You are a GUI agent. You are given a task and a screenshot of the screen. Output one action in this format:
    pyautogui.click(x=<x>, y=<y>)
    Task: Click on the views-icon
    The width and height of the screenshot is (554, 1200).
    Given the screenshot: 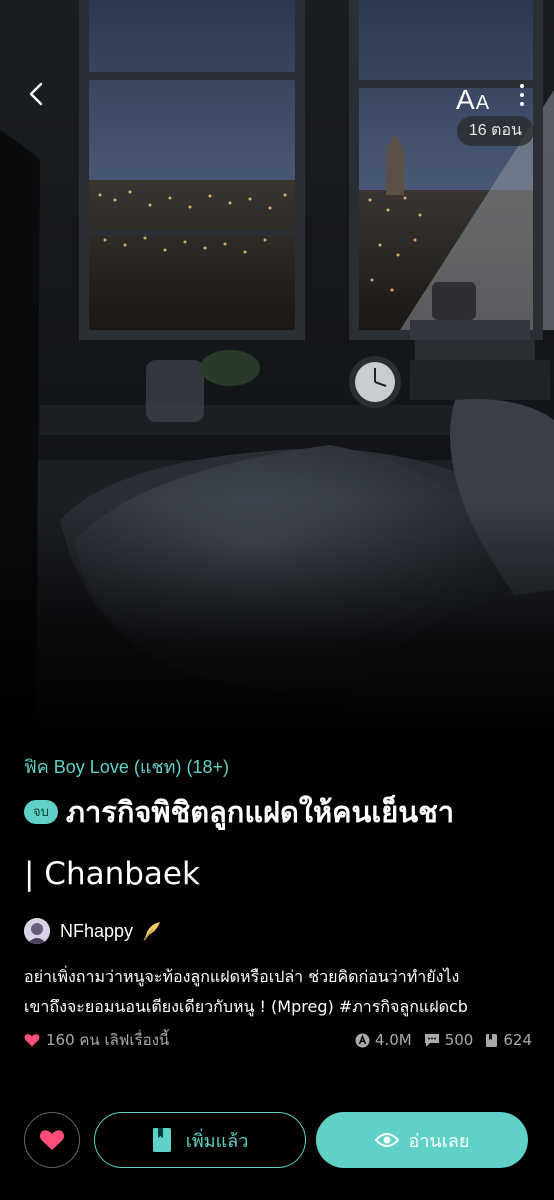 What is the action you would take?
    pyautogui.click(x=362, y=1040)
    